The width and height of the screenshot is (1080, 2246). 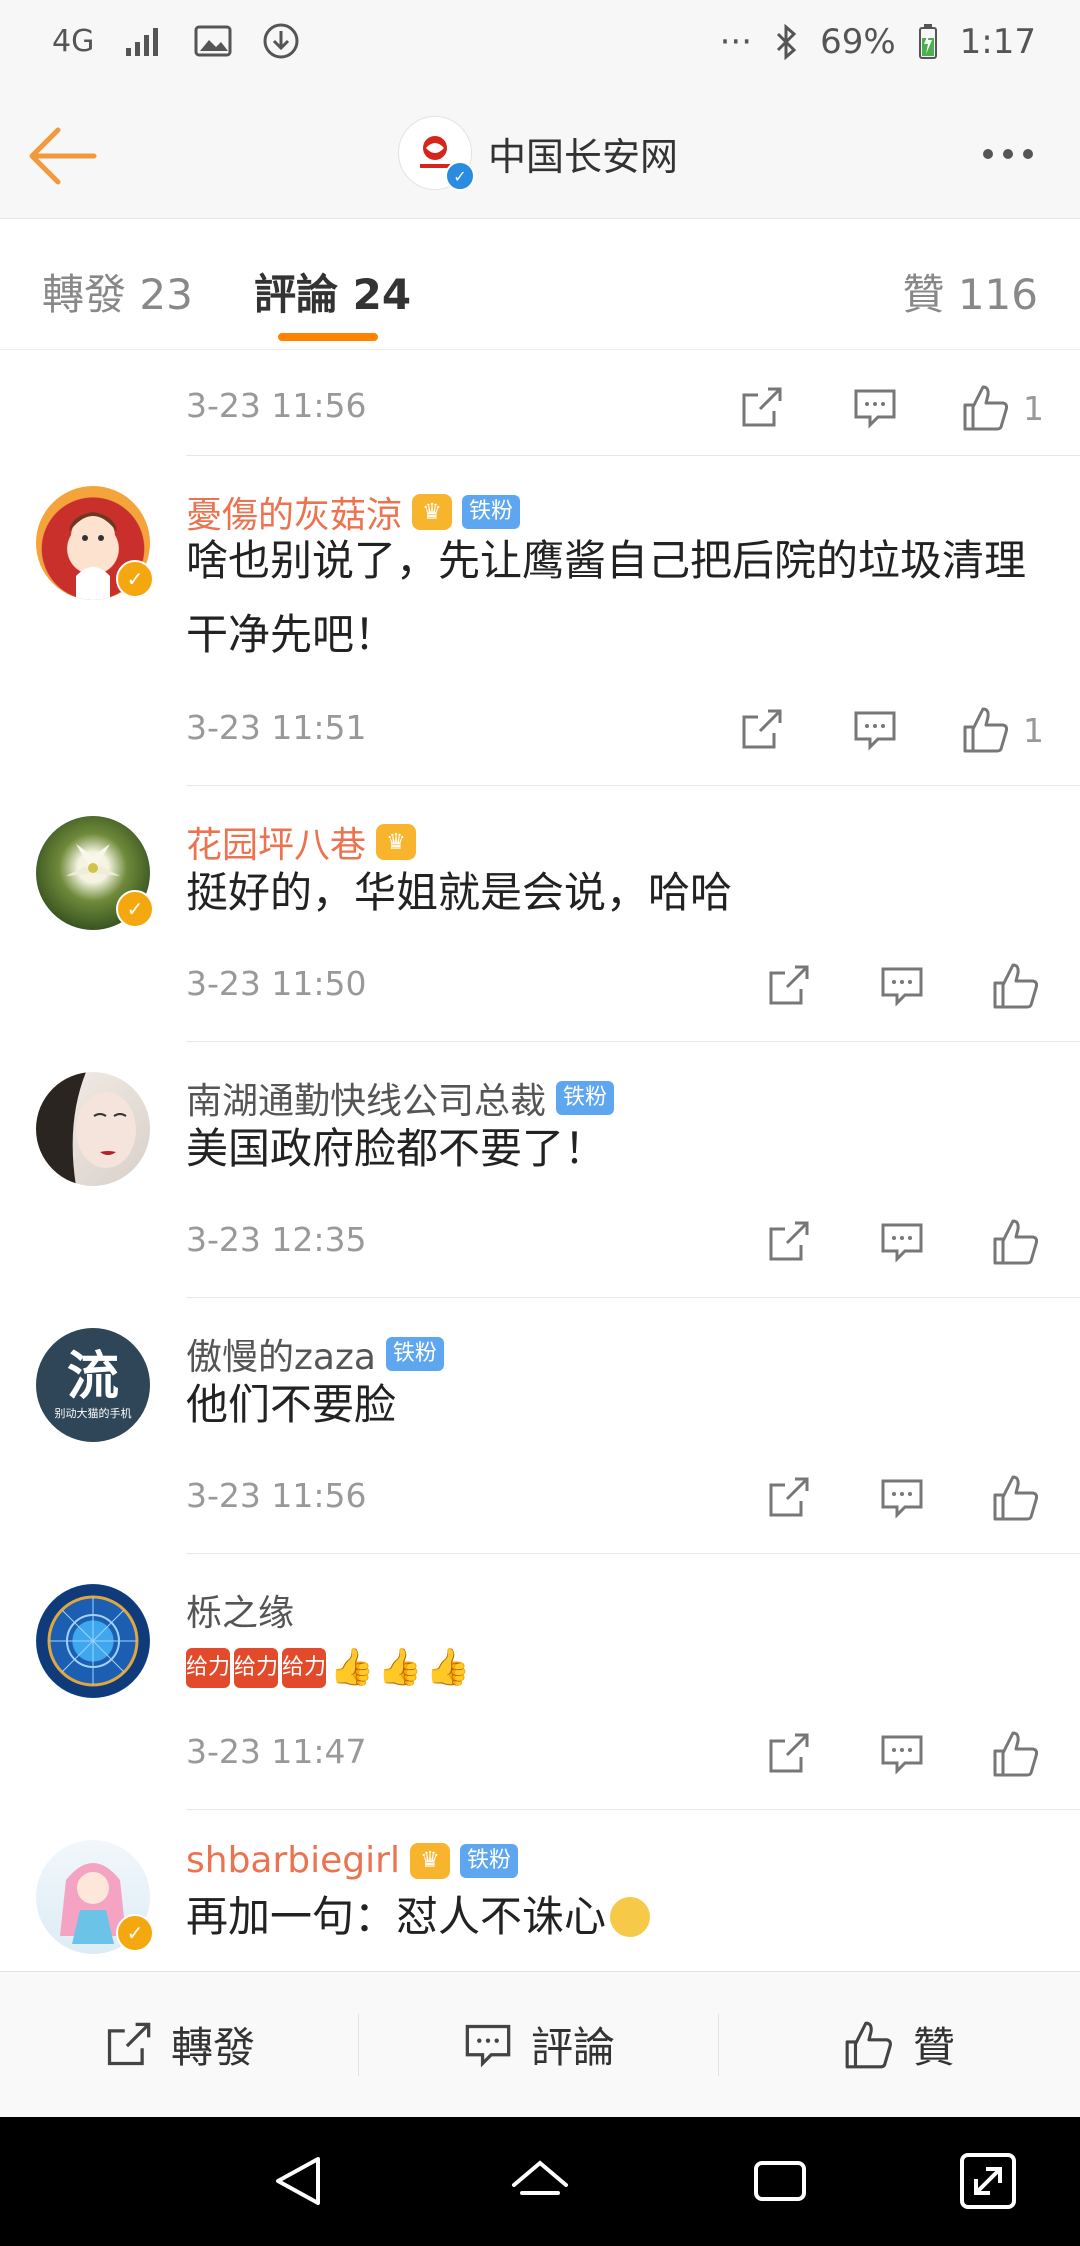 I want to click on comment-time: 3-23 11:47, so click(x=276, y=1751).